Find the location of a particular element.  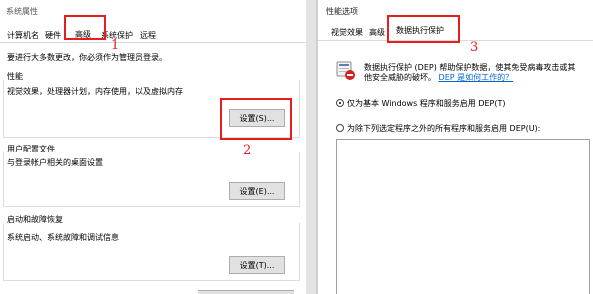

dep-help-link: DEP 是如何工作的？ is located at coordinates (476, 77).